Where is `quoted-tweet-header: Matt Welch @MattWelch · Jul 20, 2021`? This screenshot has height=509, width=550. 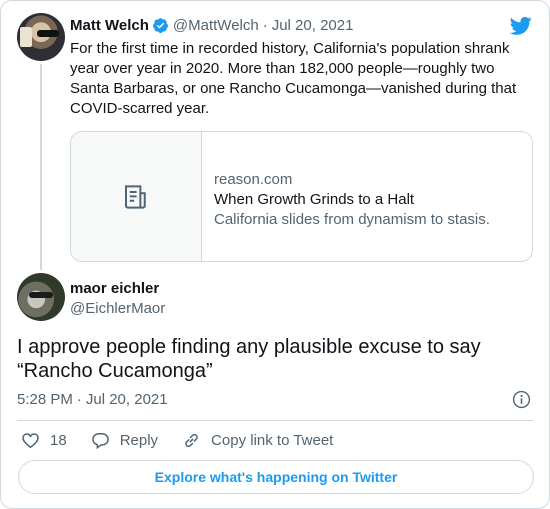 quoted-tweet-header: Matt Welch @MattWelch · Jul 20, 2021 is located at coordinates (211, 25).